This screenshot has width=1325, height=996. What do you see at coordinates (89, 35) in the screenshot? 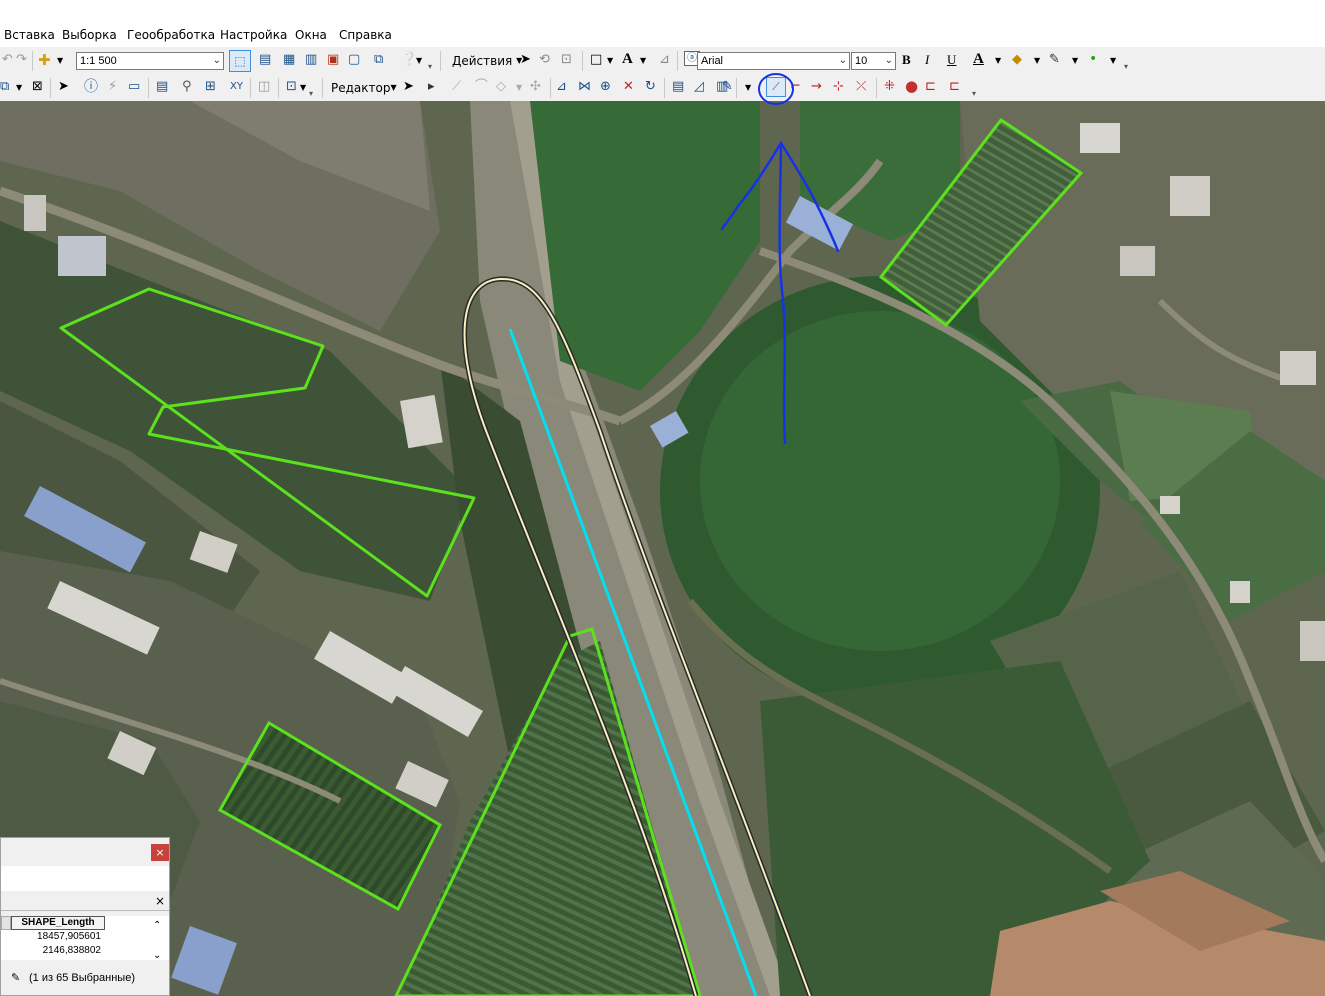
I see `menu-selection: Выборка` at bounding box center [89, 35].